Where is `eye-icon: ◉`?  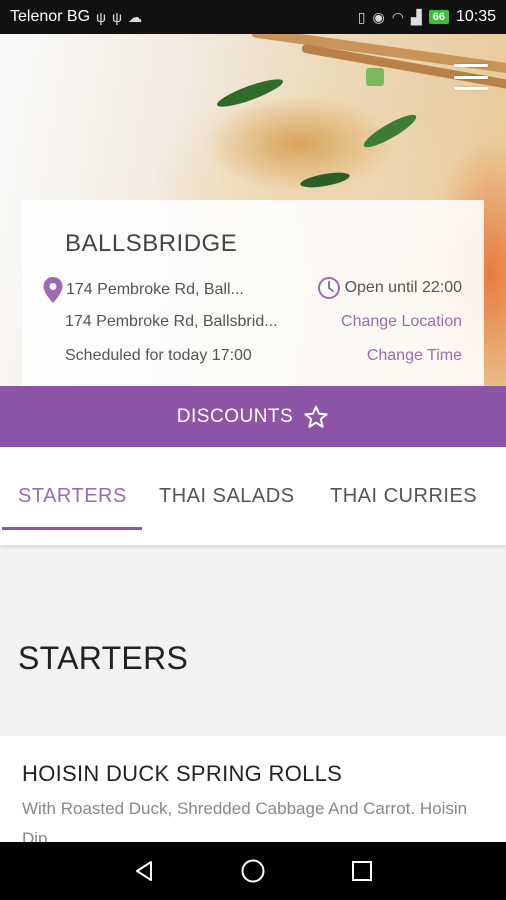 eye-icon: ◉ is located at coordinates (378, 16).